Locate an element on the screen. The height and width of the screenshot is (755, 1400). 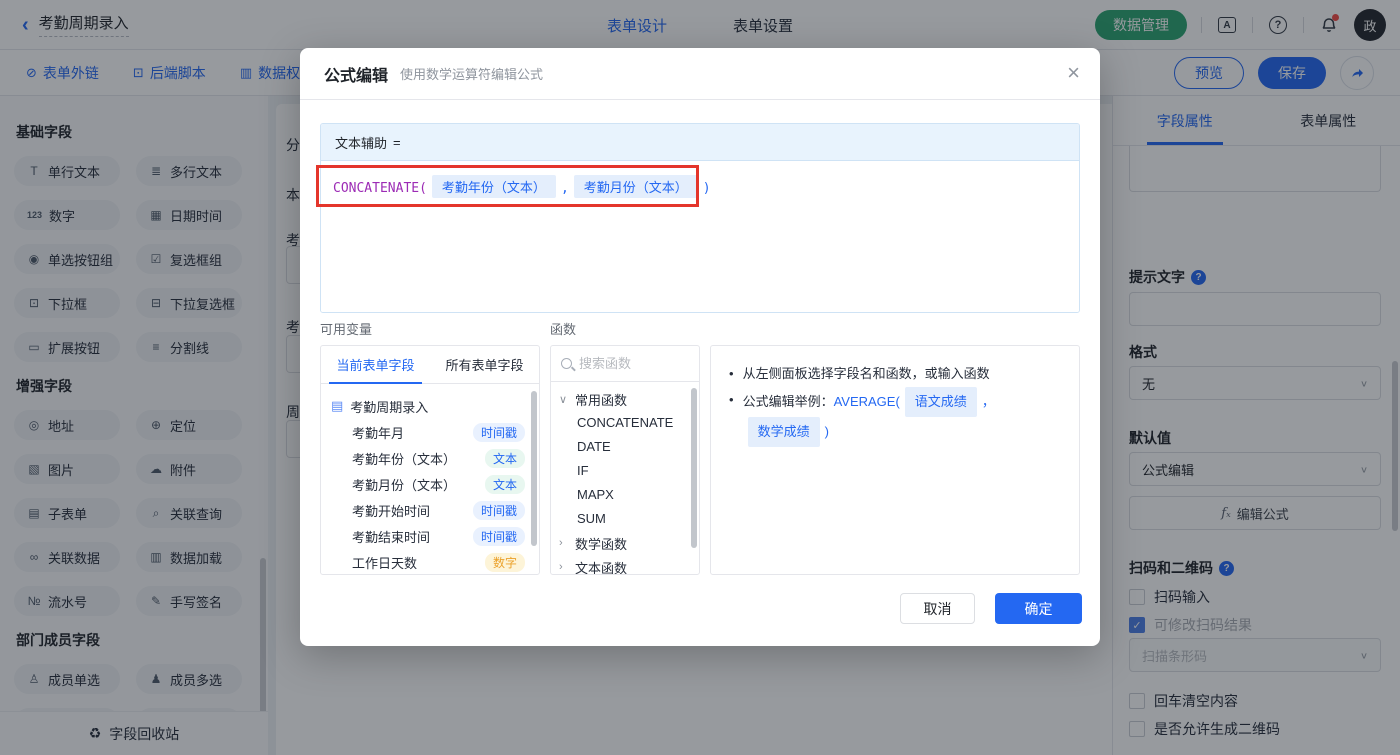
form-doc-icon: ▤ is located at coordinates (337, 405).